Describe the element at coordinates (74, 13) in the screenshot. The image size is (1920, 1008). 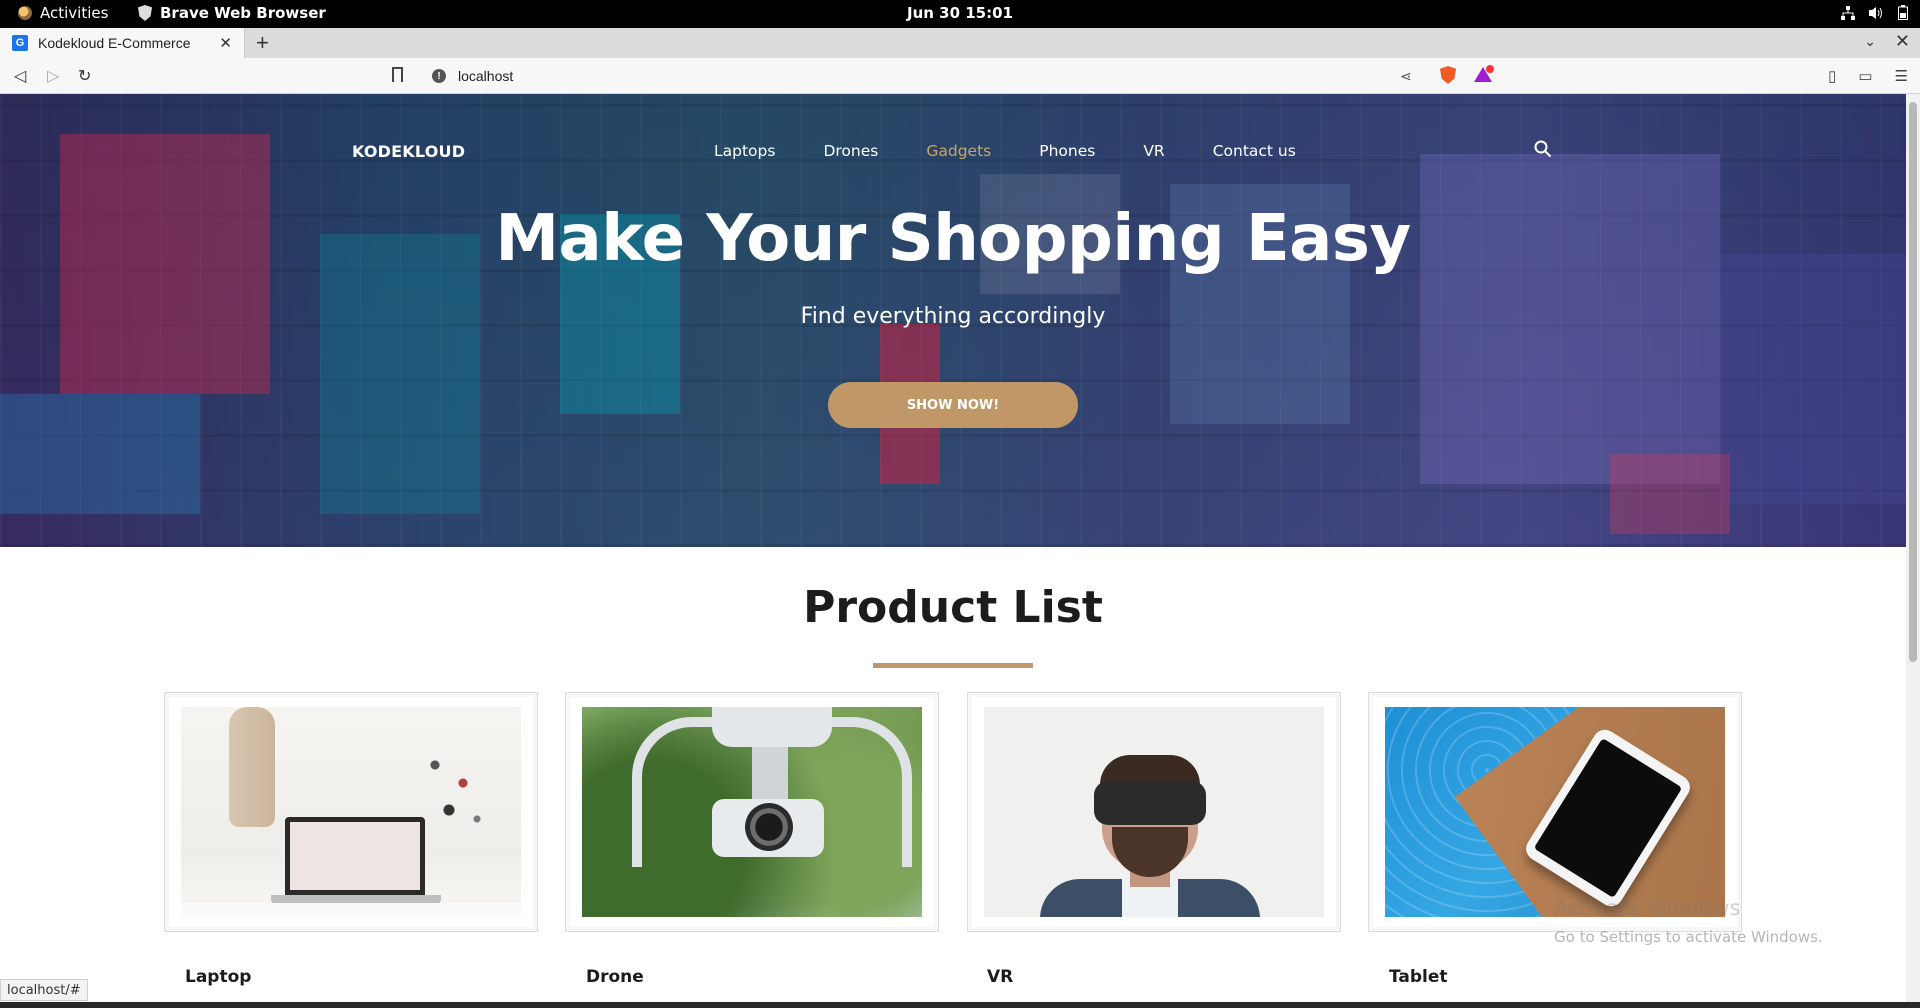
I see `activities-label: Activities` at that location.